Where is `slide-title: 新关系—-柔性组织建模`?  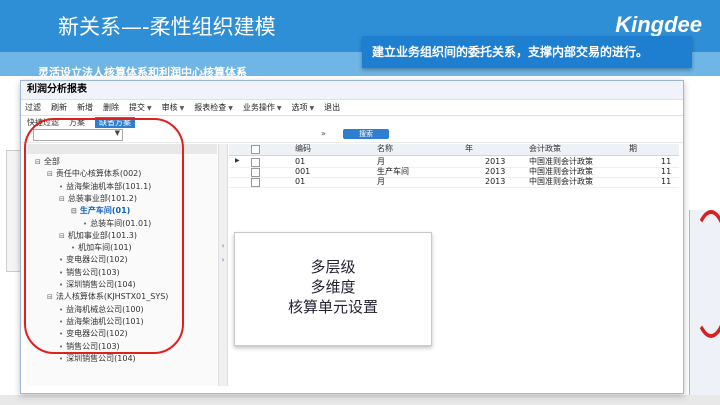 slide-title: 新关系—-柔性组织建模 is located at coordinates (167, 27).